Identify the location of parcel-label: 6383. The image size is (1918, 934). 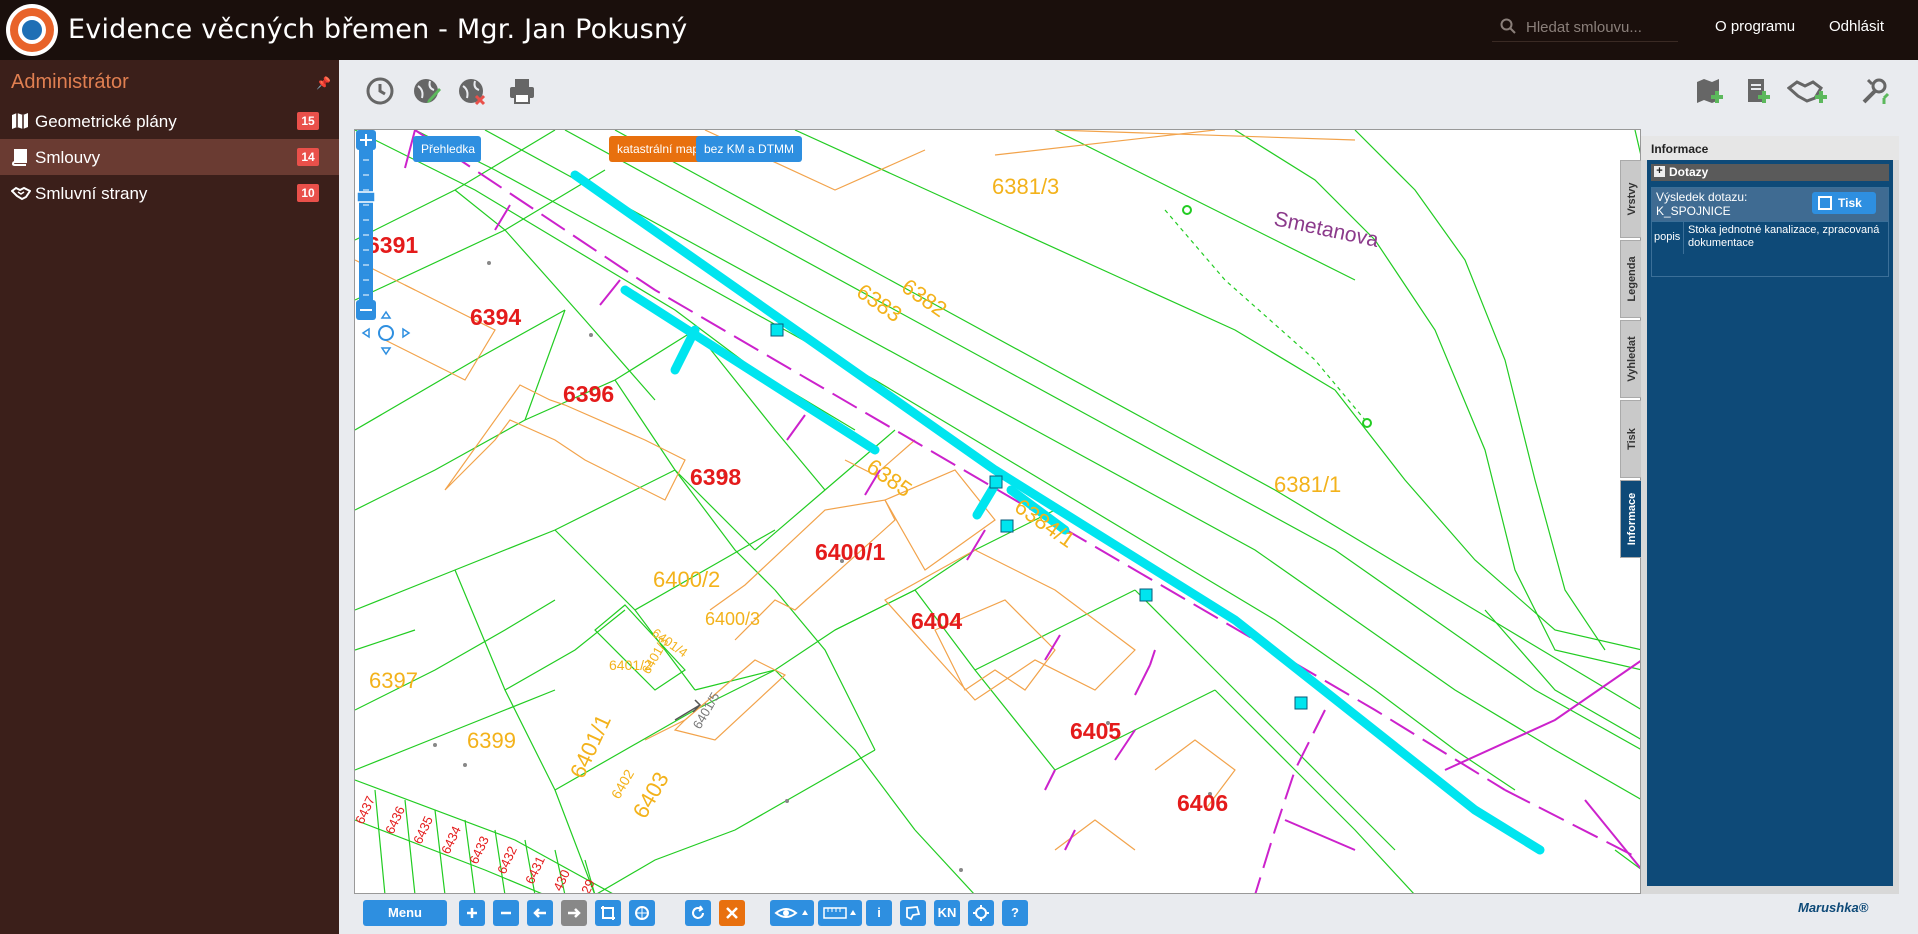
(879, 303).